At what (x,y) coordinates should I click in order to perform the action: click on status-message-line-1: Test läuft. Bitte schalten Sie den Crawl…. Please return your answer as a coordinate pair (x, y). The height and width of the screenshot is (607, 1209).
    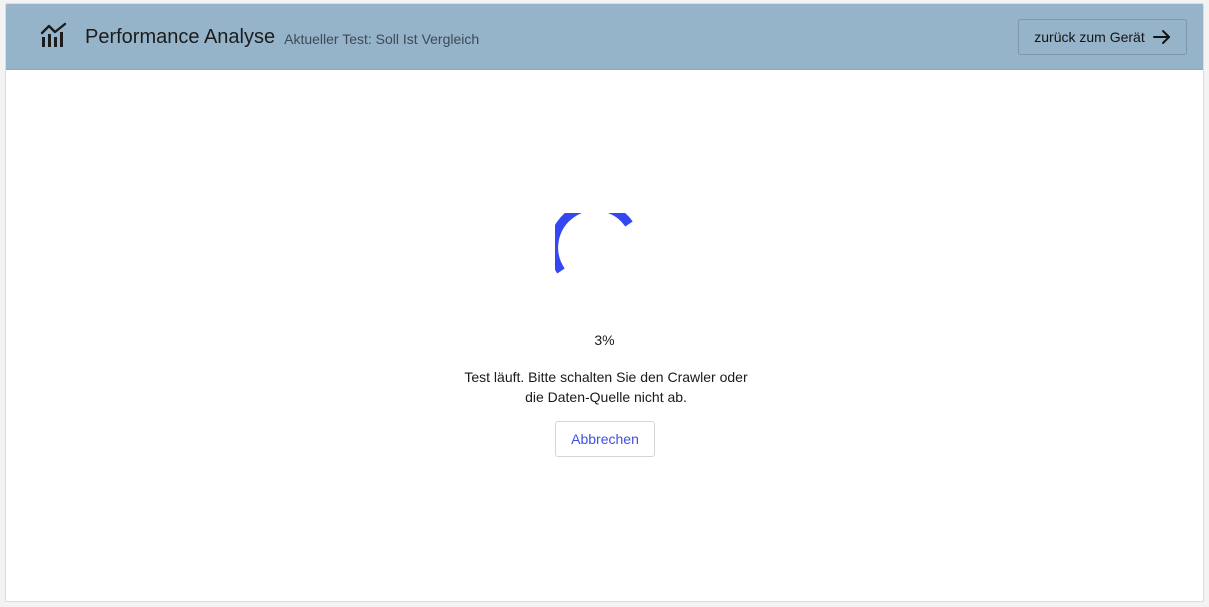
    Looking at the image, I should click on (606, 377).